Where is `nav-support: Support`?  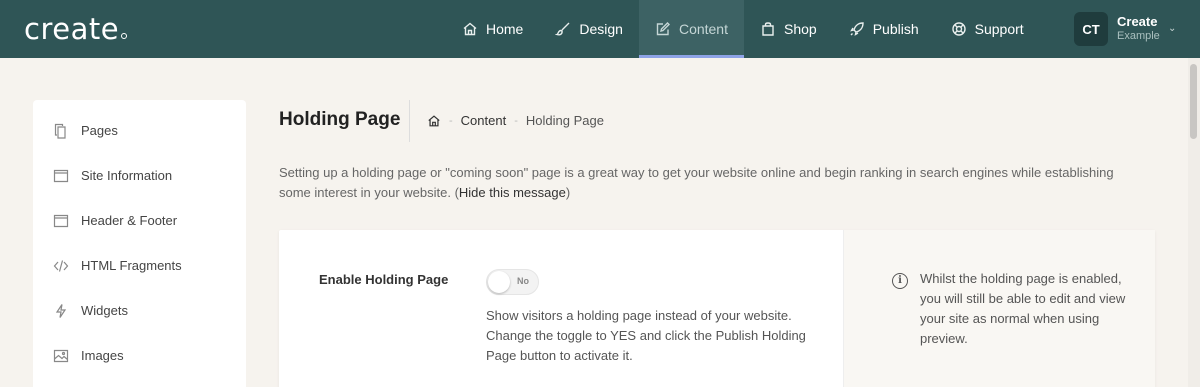
nav-support: Support is located at coordinates (987, 29).